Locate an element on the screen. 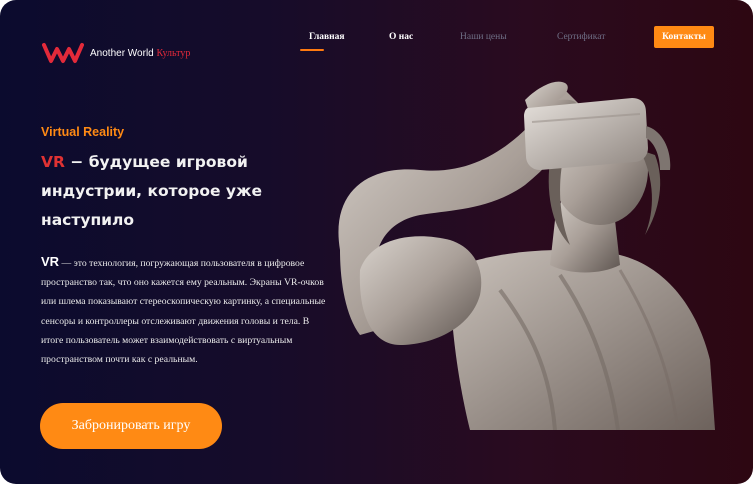 The image size is (753, 484). description-vr-accent: VR is located at coordinates (50, 261).